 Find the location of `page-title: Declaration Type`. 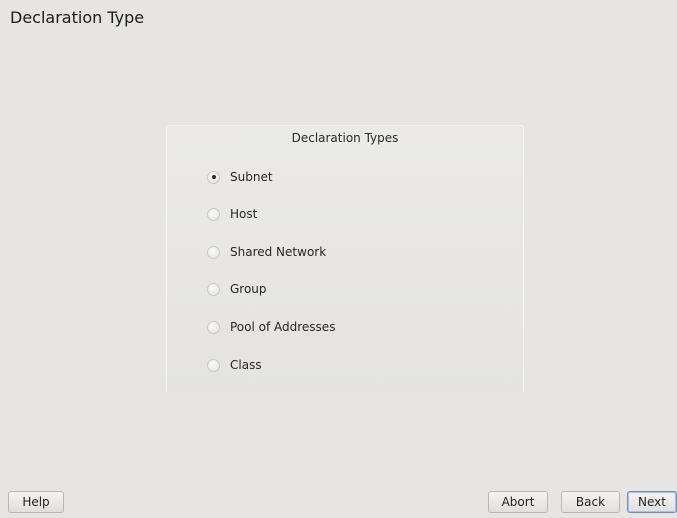

page-title: Declaration Type is located at coordinates (77, 17).